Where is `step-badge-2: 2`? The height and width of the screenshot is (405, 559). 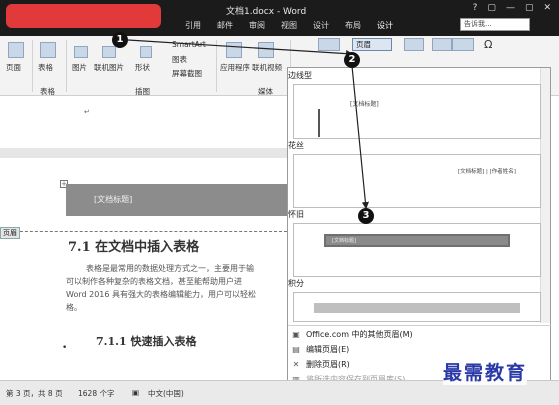 step-badge-2: 2 is located at coordinates (352, 60).